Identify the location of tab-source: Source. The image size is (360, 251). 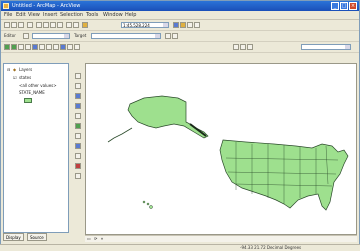
(37, 237).